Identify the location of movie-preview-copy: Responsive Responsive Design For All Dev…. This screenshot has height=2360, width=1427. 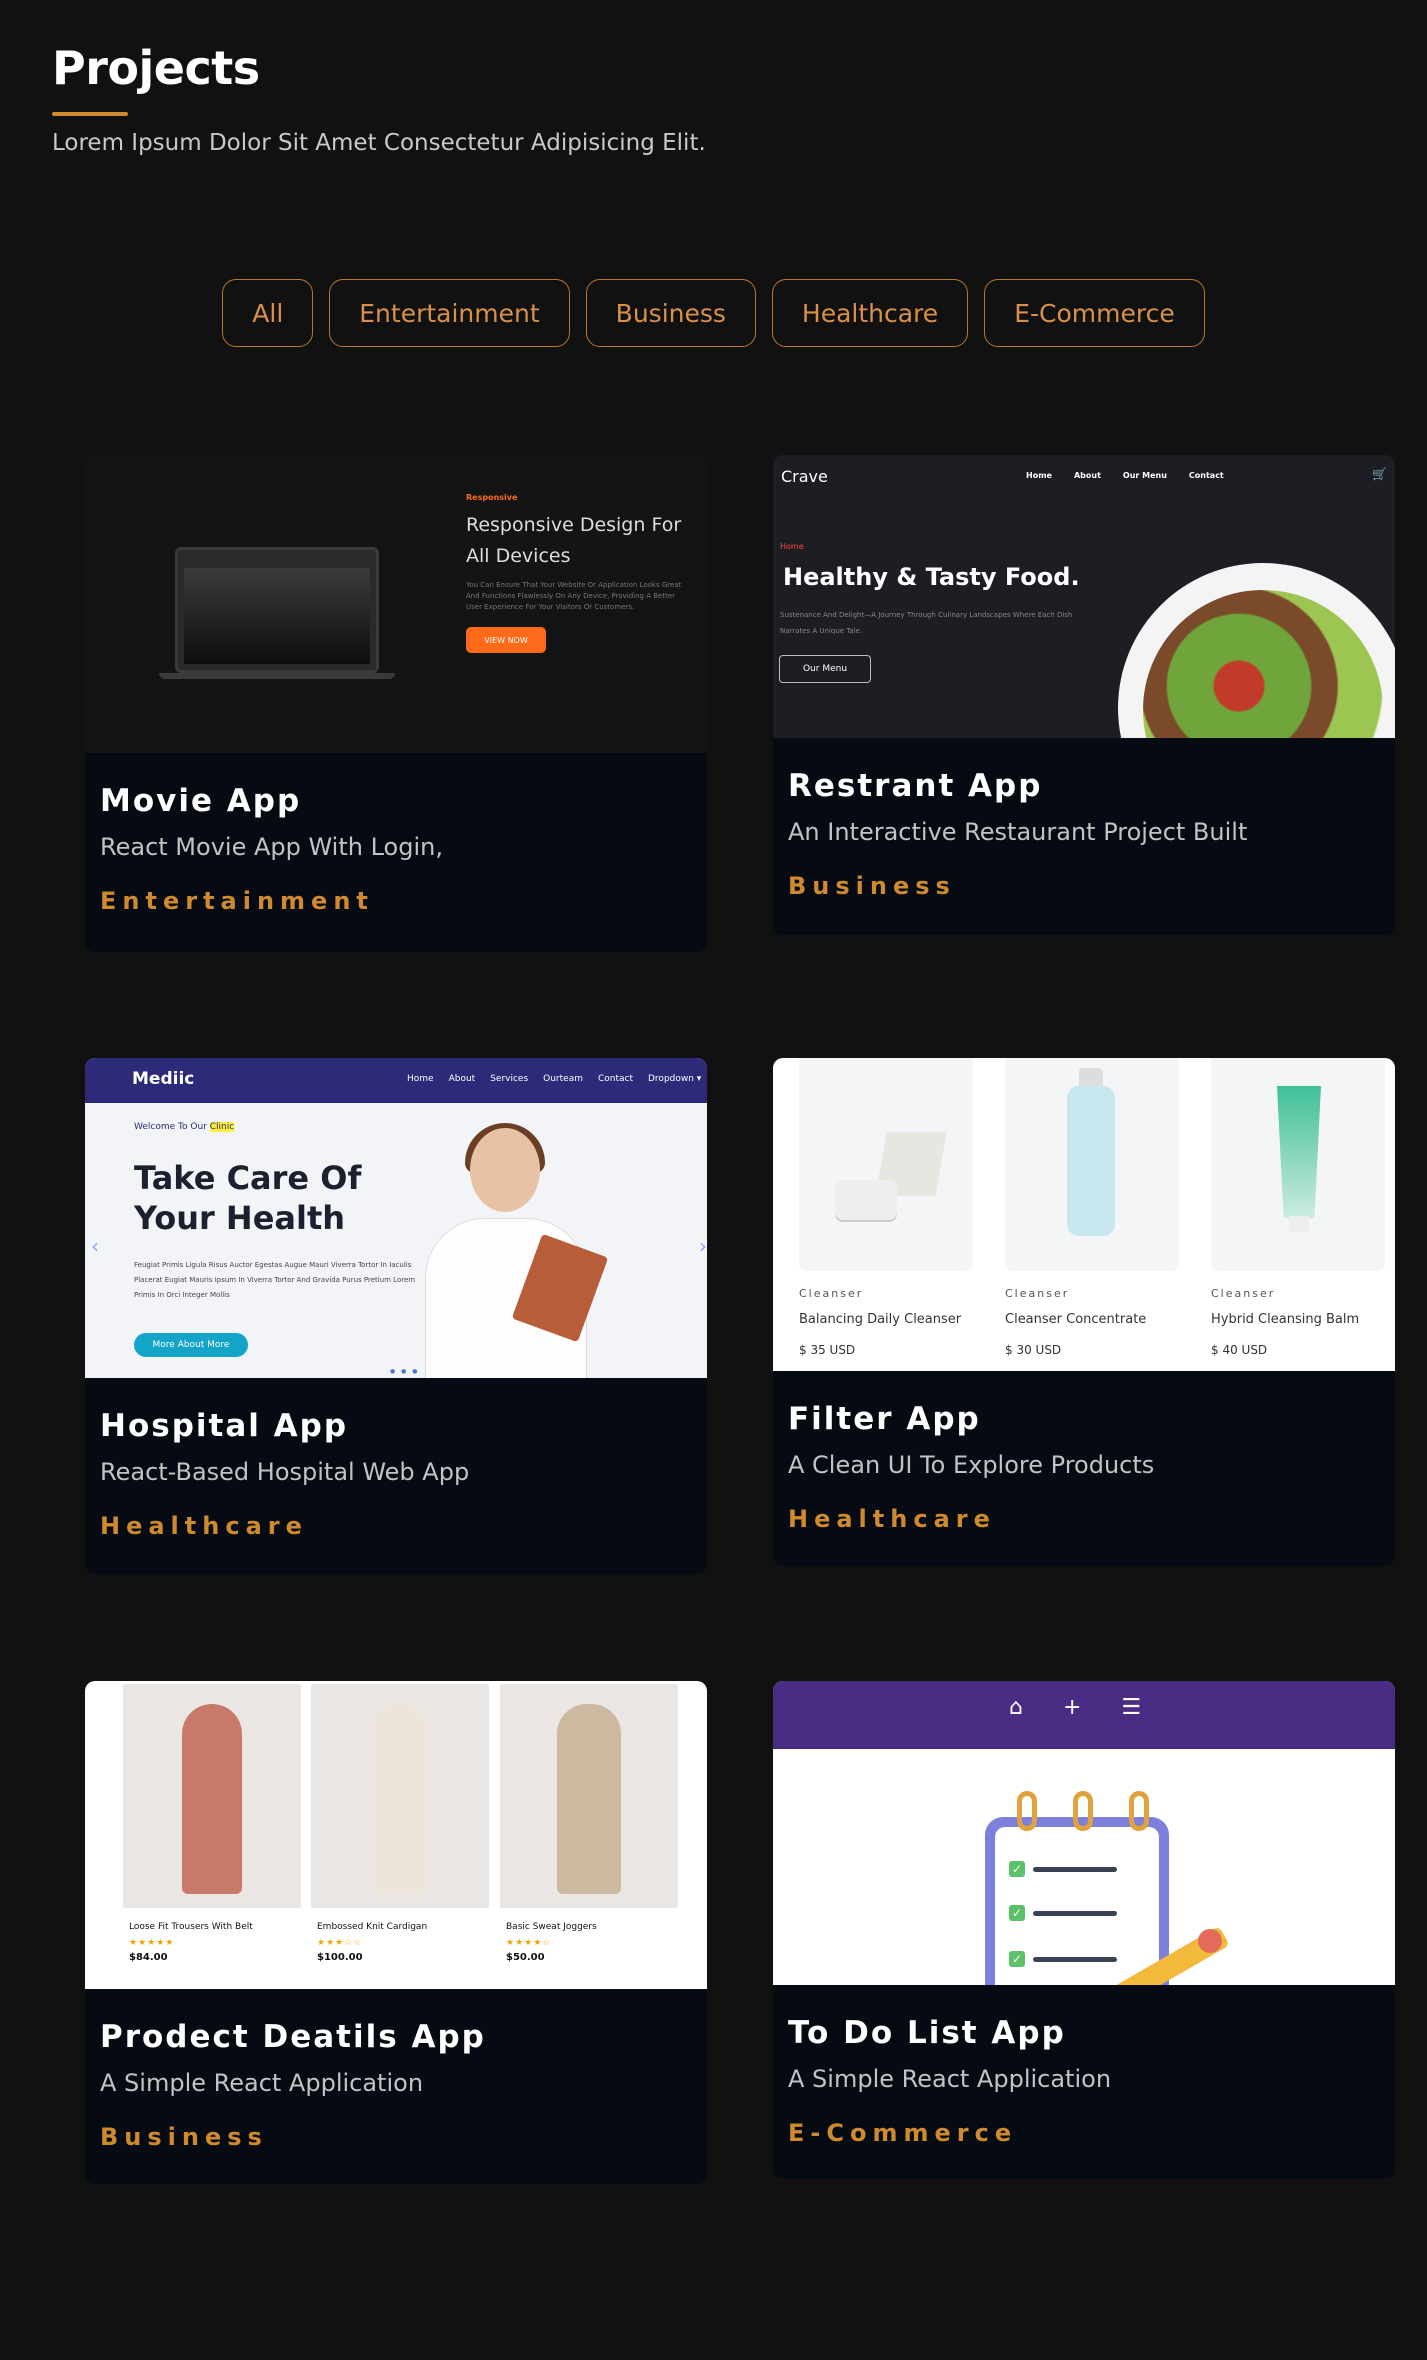
(576, 573).